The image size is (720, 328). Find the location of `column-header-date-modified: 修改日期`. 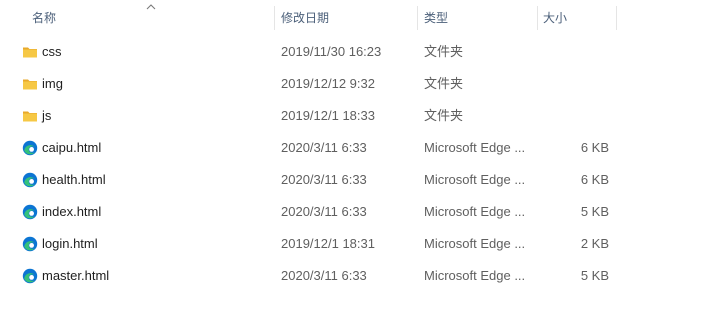

column-header-date-modified: 修改日期 is located at coordinates (348, 18).